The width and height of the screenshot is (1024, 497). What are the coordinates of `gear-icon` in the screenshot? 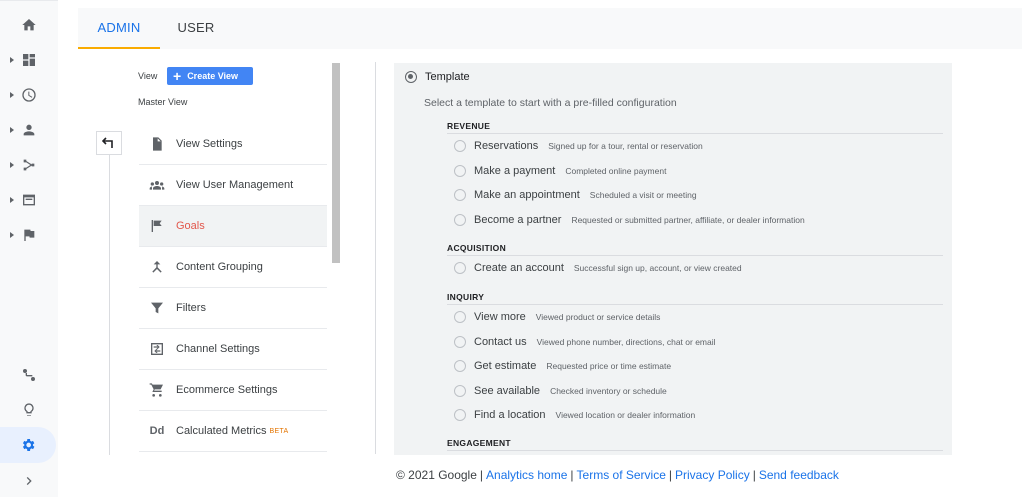 It's located at (28, 445).